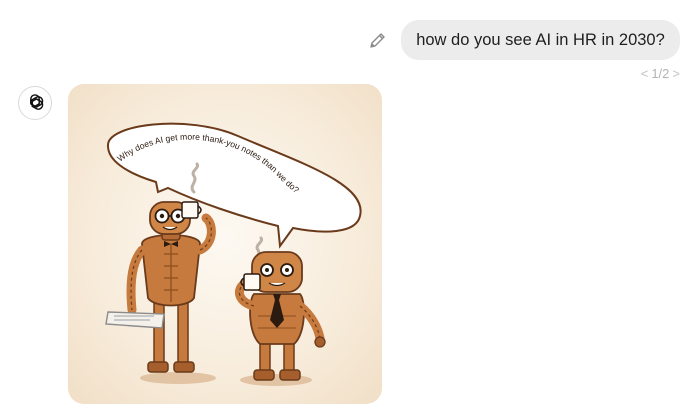 The width and height of the screenshot is (700, 420). I want to click on response-pager: < 1/2 >, so click(660, 73).